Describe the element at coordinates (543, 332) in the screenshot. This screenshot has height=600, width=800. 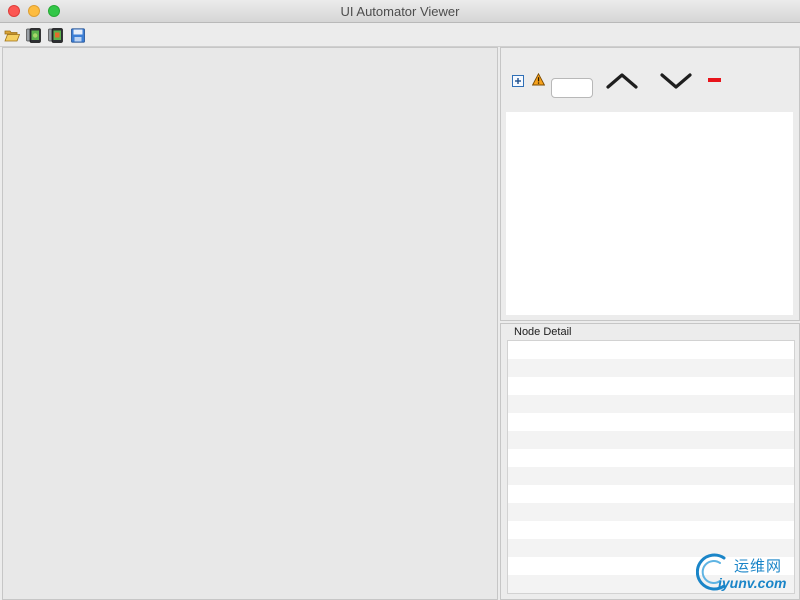
I see `node-detail-title: Node Detail` at that location.